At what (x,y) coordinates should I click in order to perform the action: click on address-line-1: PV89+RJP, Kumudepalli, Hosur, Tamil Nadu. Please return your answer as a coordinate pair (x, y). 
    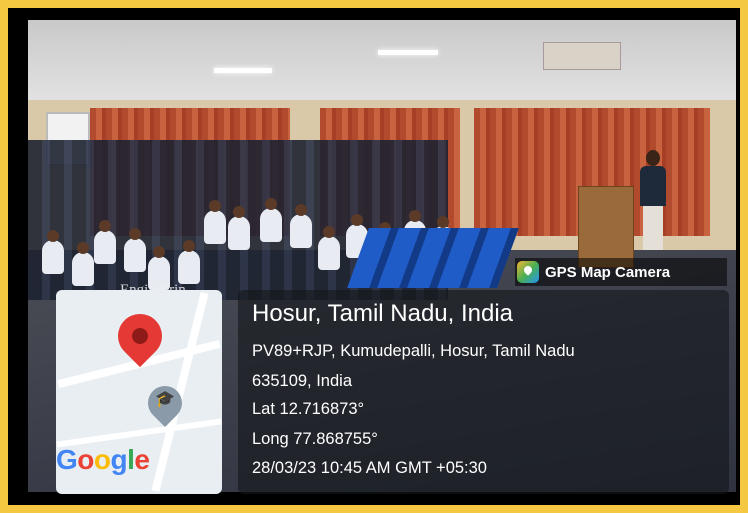
    Looking at the image, I should click on (413, 351).